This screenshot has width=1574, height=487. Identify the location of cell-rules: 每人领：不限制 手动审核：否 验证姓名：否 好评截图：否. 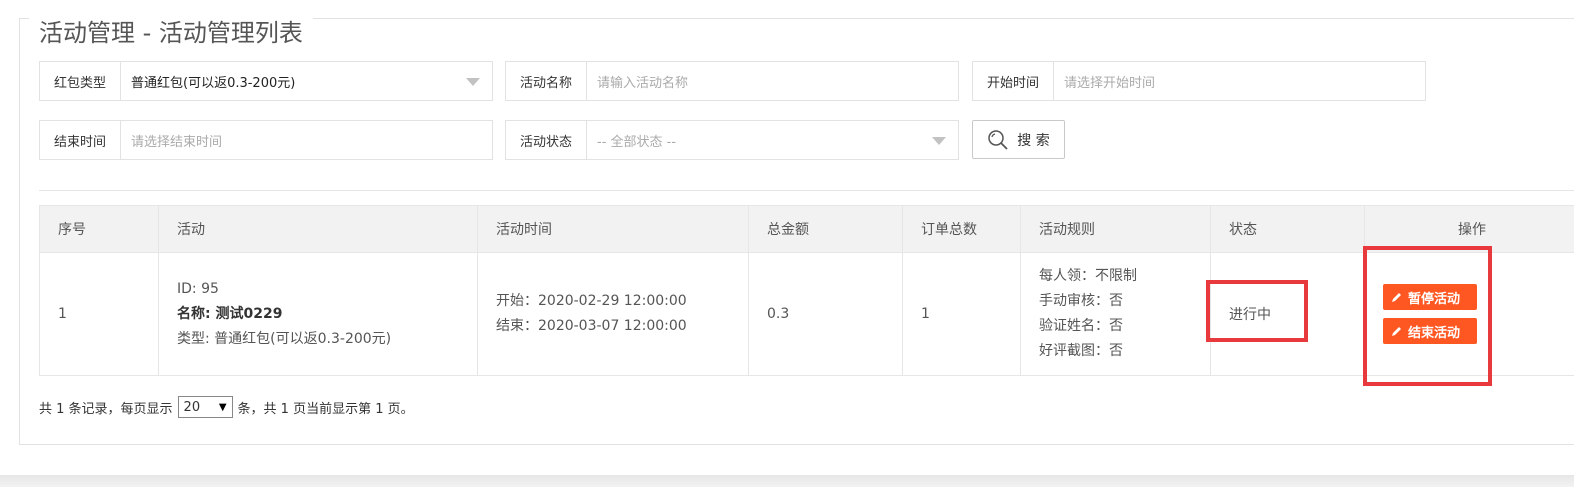
(1115, 314).